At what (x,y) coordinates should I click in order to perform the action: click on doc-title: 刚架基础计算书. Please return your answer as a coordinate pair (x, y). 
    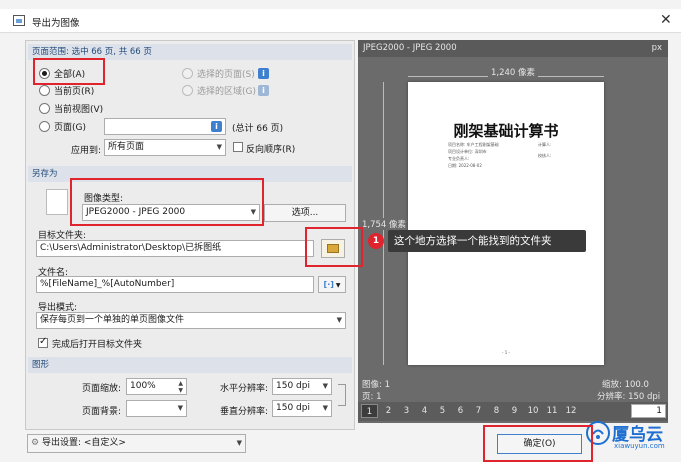
    Looking at the image, I should click on (506, 131).